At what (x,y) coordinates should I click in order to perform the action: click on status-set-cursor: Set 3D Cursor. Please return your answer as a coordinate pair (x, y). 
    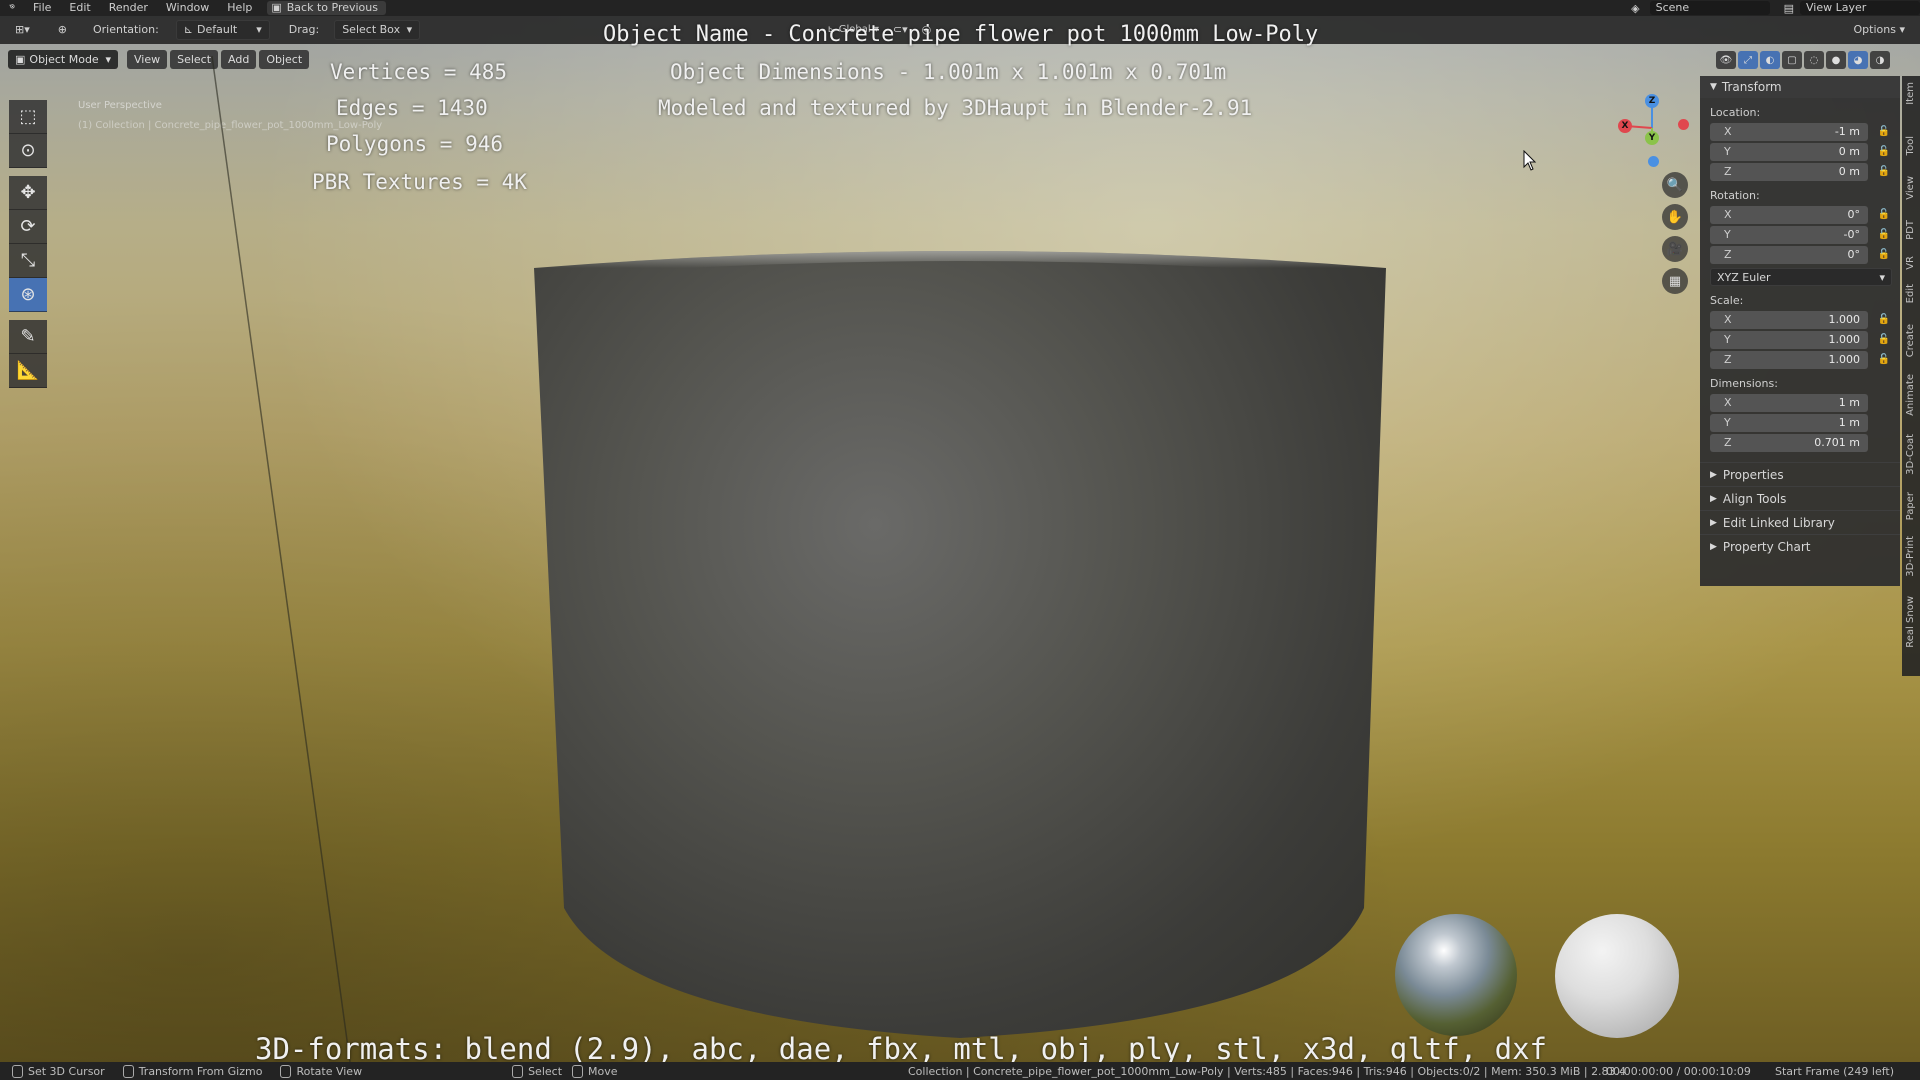
    Looking at the image, I should click on (58, 1071).